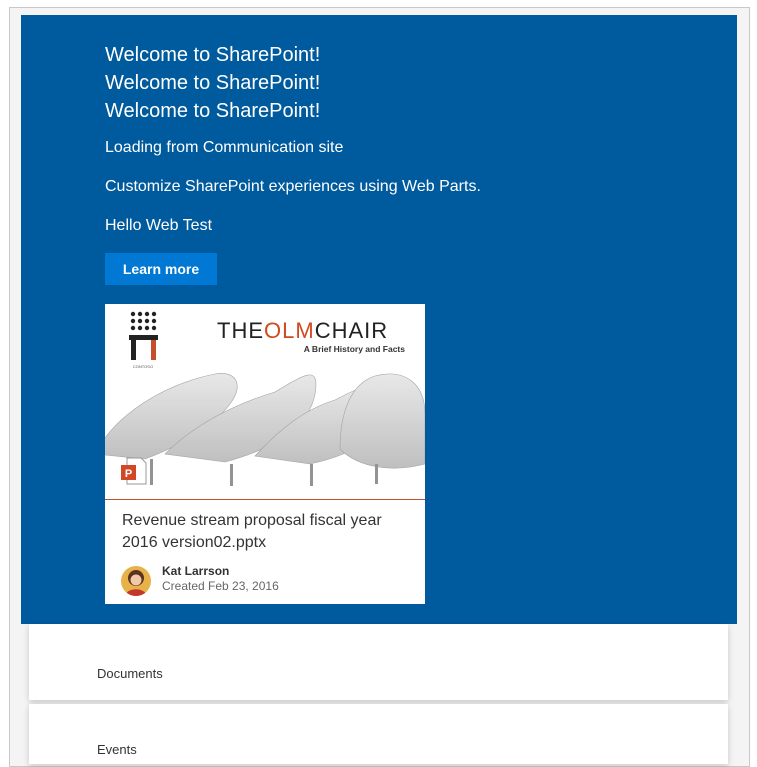  I want to click on events-section: Events, so click(378, 734).